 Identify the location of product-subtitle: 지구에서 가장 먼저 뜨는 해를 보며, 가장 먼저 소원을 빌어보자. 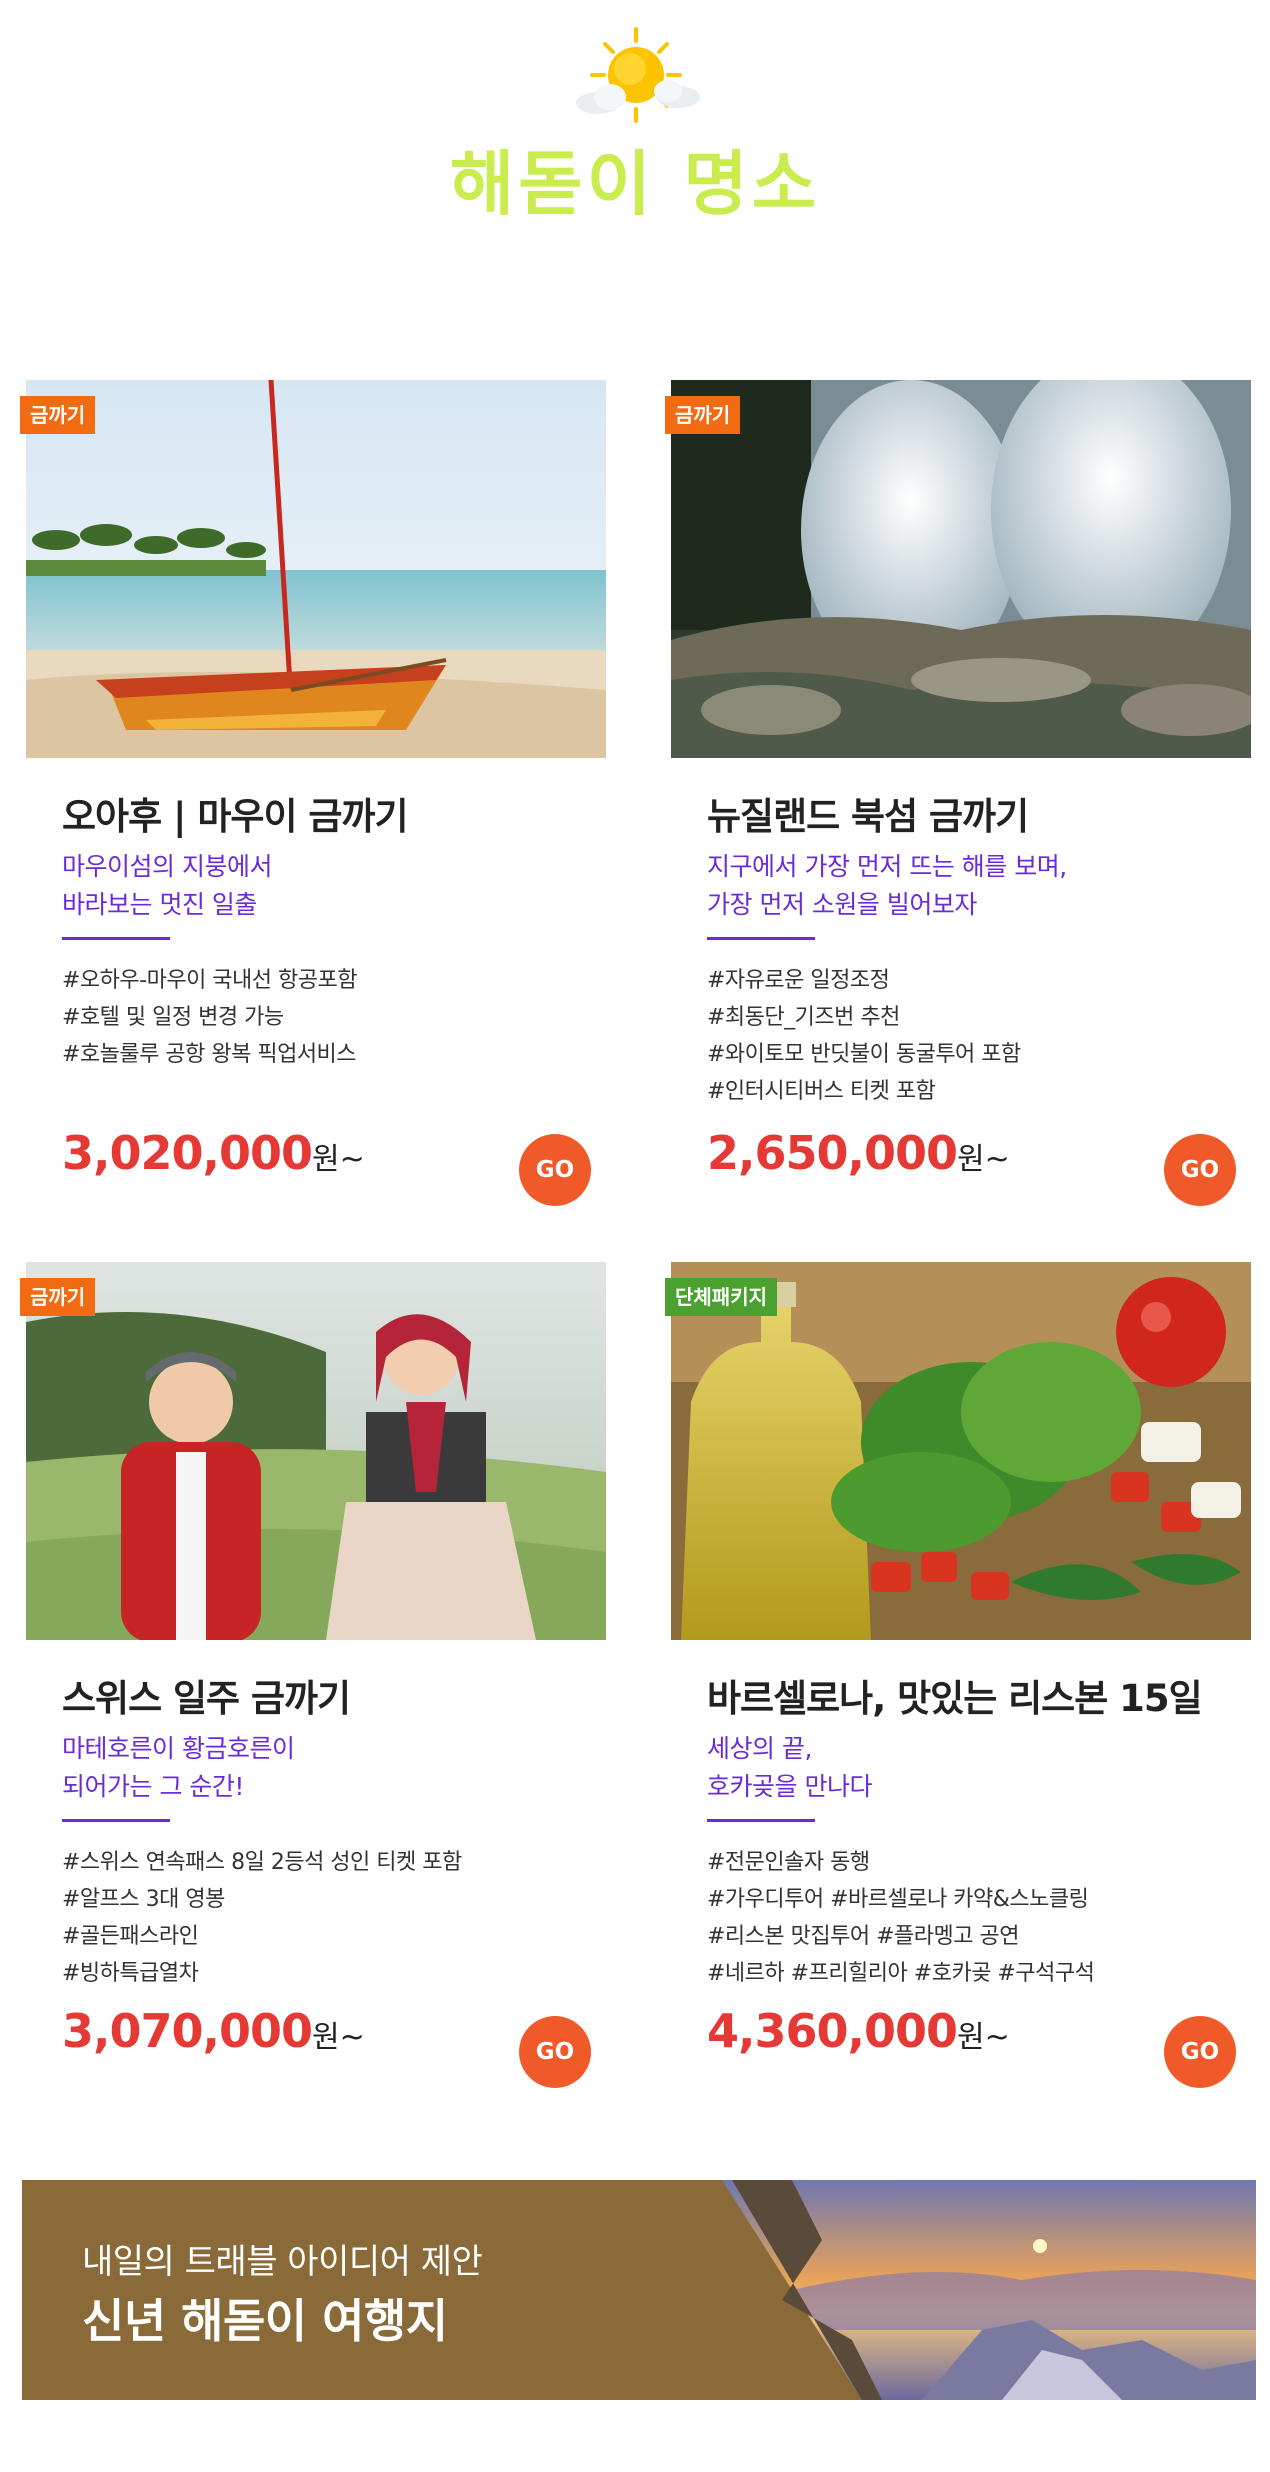
(977, 886).